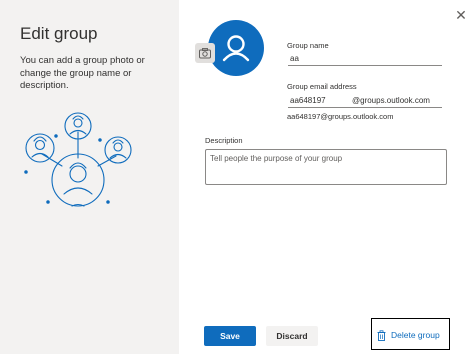 The image size is (474, 354). What do you see at coordinates (230, 336) in the screenshot?
I see `save-button: Save` at bounding box center [230, 336].